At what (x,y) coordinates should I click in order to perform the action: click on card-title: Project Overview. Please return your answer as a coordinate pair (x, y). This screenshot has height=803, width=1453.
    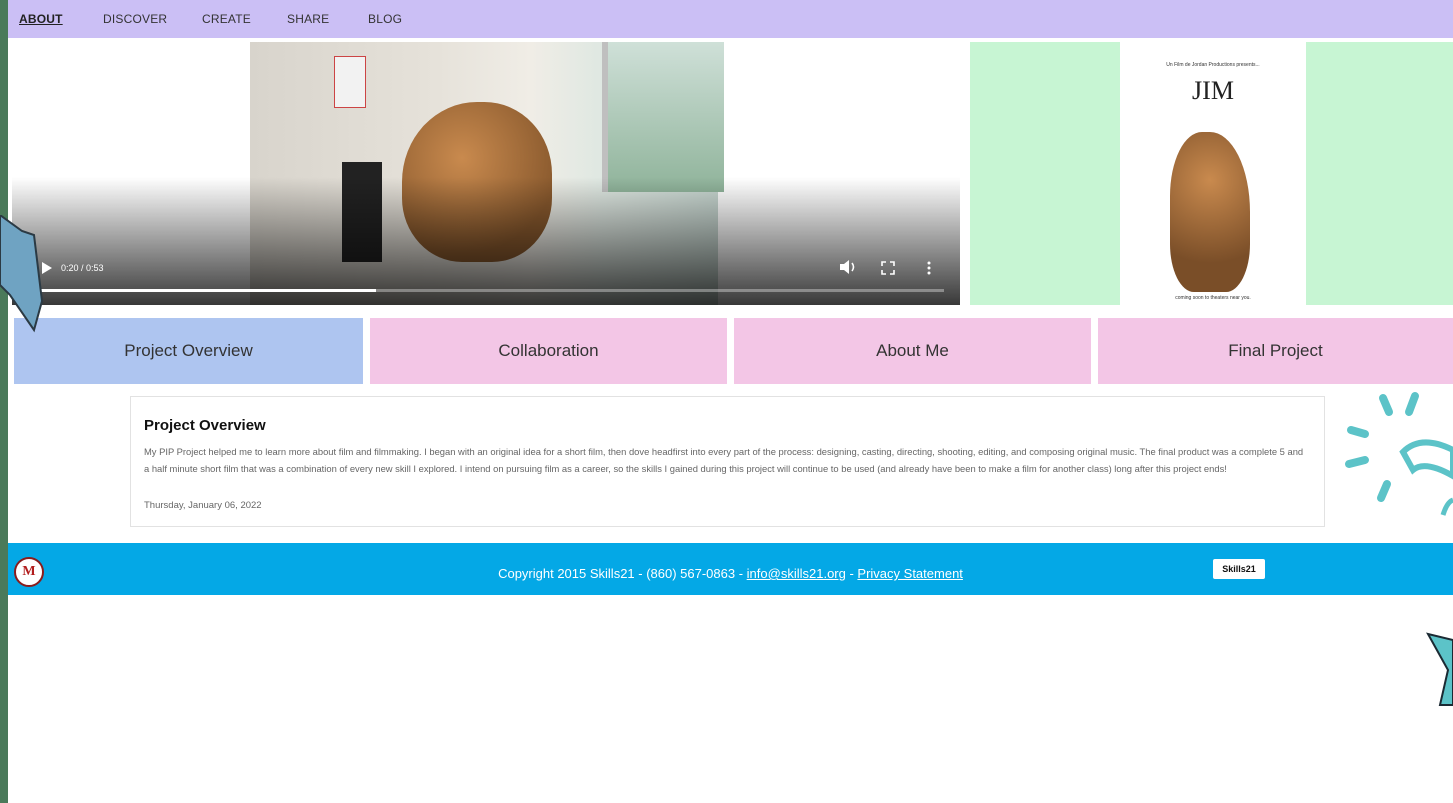
    Looking at the image, I should click on (205, 425).